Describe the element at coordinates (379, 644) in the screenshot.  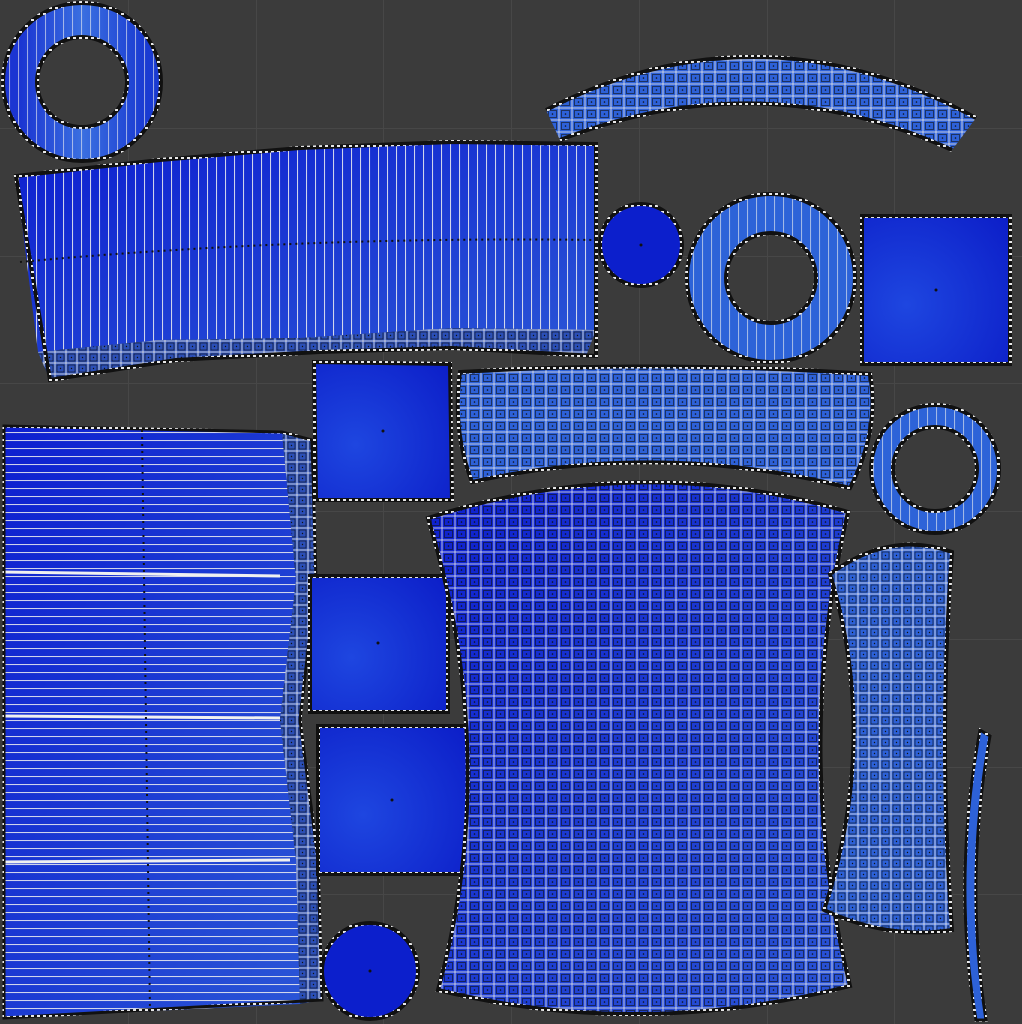
I see `uv-island-square-b` at that location.